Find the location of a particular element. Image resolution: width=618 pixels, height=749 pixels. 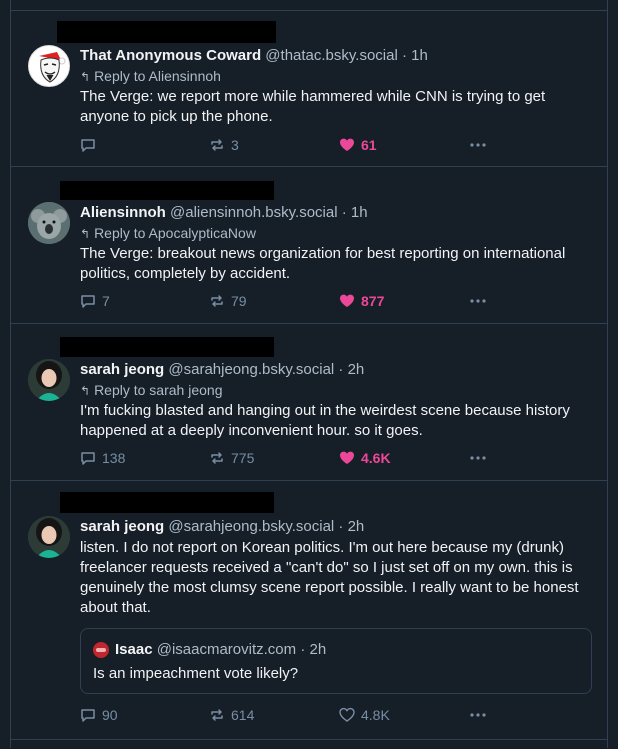

reply-button: 138 is located at coordinates (102, 458).